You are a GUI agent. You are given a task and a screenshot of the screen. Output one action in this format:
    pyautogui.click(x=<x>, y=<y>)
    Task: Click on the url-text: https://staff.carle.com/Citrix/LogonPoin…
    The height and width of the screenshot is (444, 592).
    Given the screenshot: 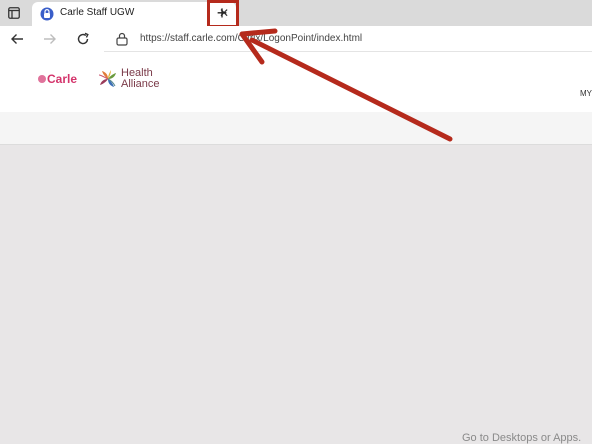 What is the action you would take?
    pyautogui.click(x=251, y=38)
    